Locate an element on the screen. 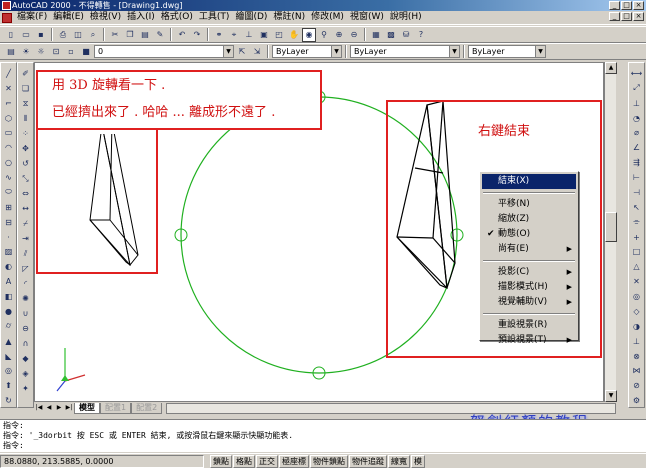 This screenshot has width=646, height=468. snap-endpoint-icon: □ is located at coordinates (636, 252).